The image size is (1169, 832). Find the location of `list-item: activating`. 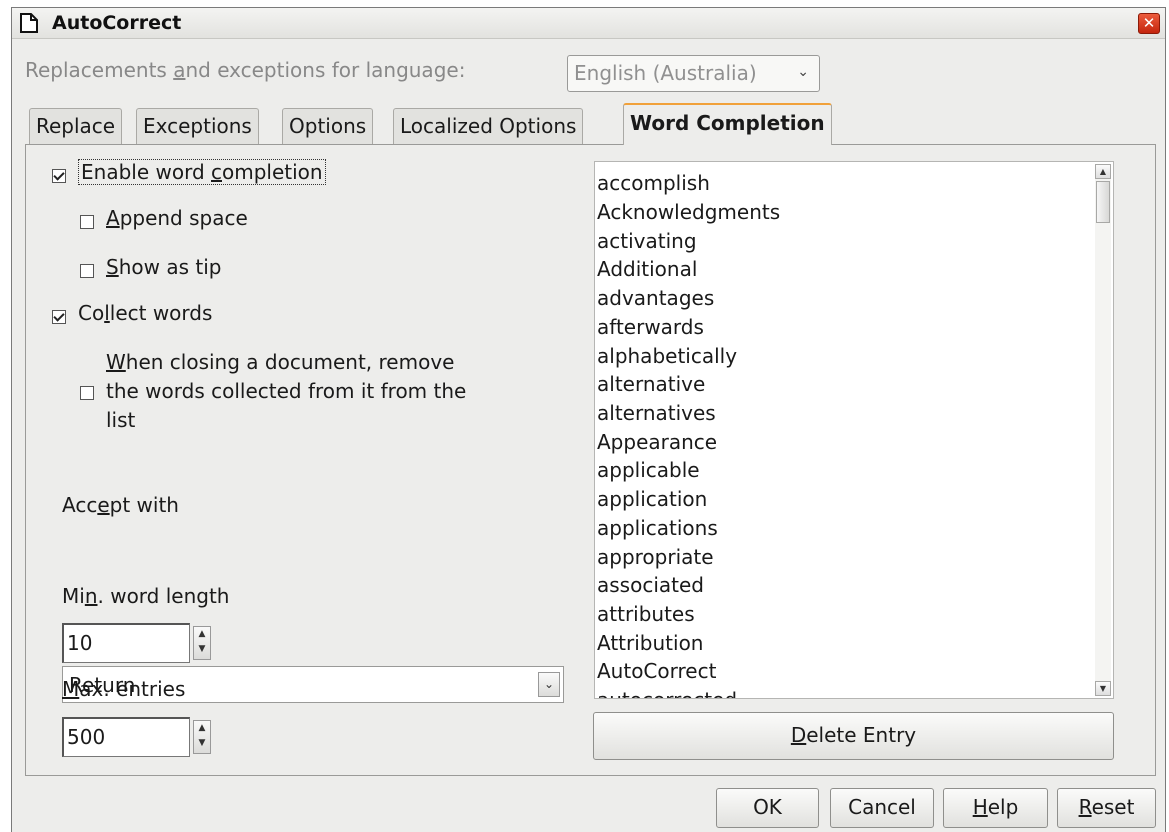

list-item: activating is located at coordinates (647, 241).